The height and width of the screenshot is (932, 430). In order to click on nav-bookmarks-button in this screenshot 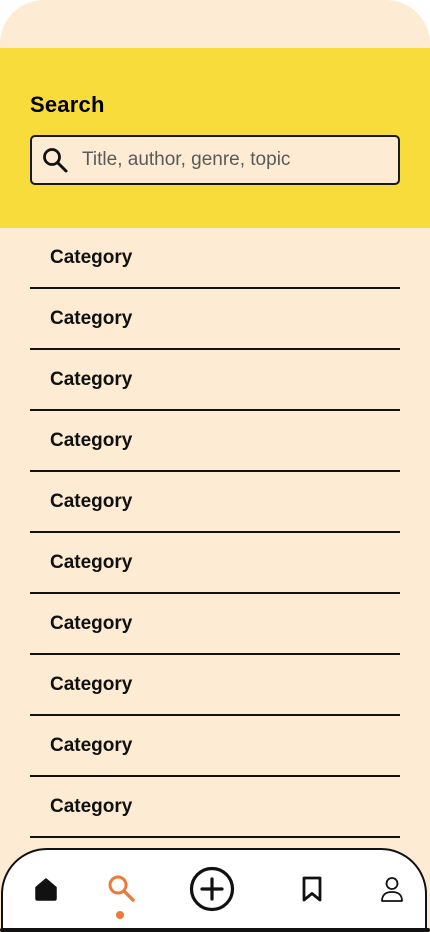, I will do `click(312, 891)`.